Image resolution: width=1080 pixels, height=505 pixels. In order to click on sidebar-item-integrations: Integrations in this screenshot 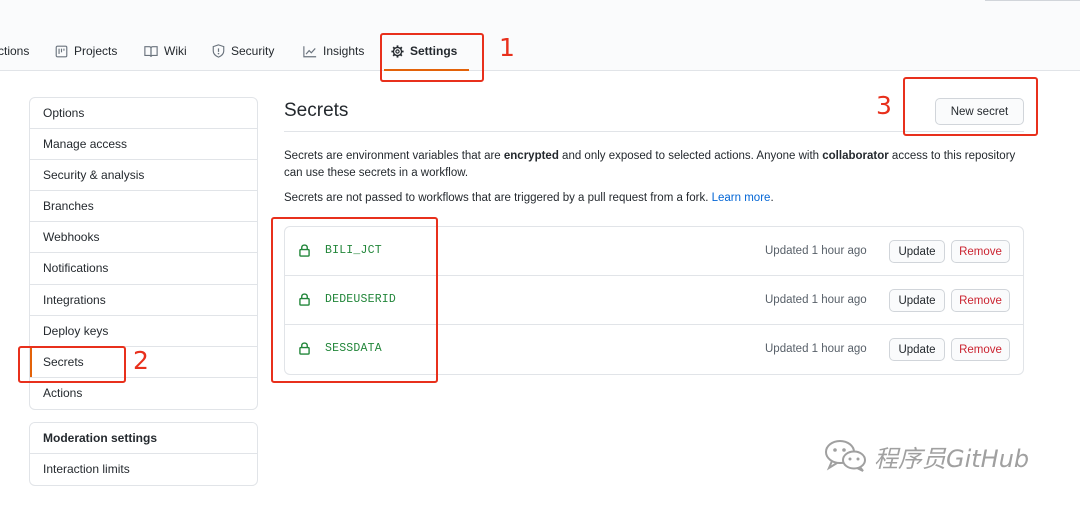, I will do `click(143, 300)`.